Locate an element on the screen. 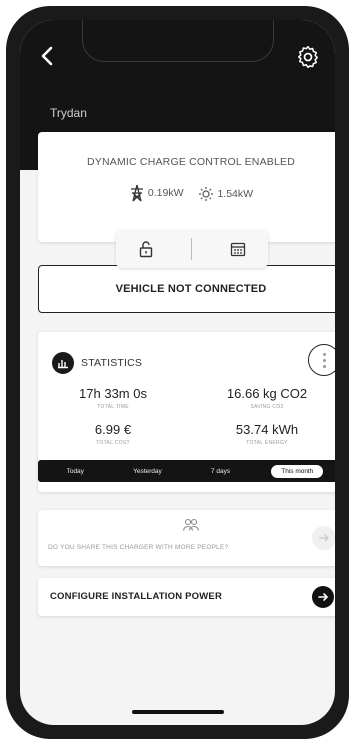  solar-power: 1.54kW is located at coordinates (225, 194).